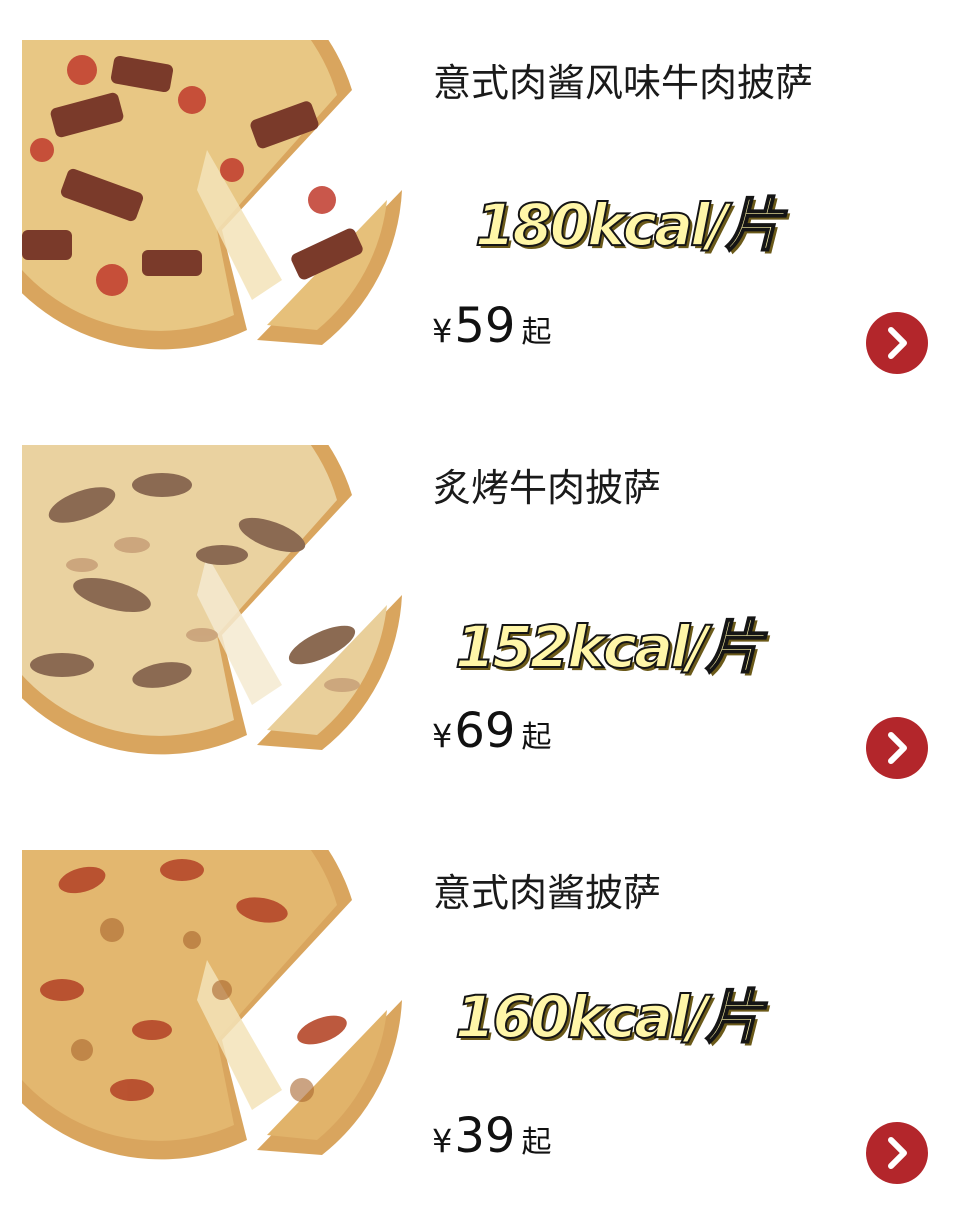  I want to click on calorie-label: 180kcal/片, so click(629, 225).